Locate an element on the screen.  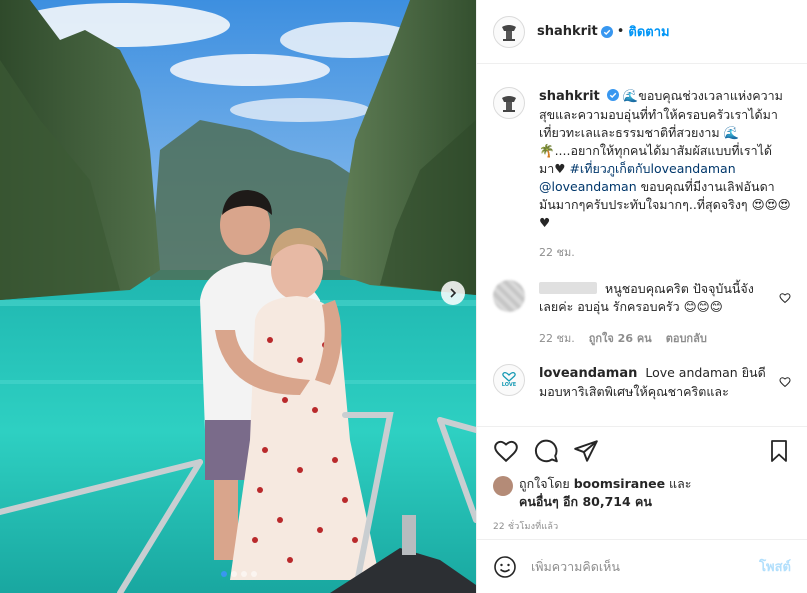
chevron-right-icon is located at coordinates (453, 293).